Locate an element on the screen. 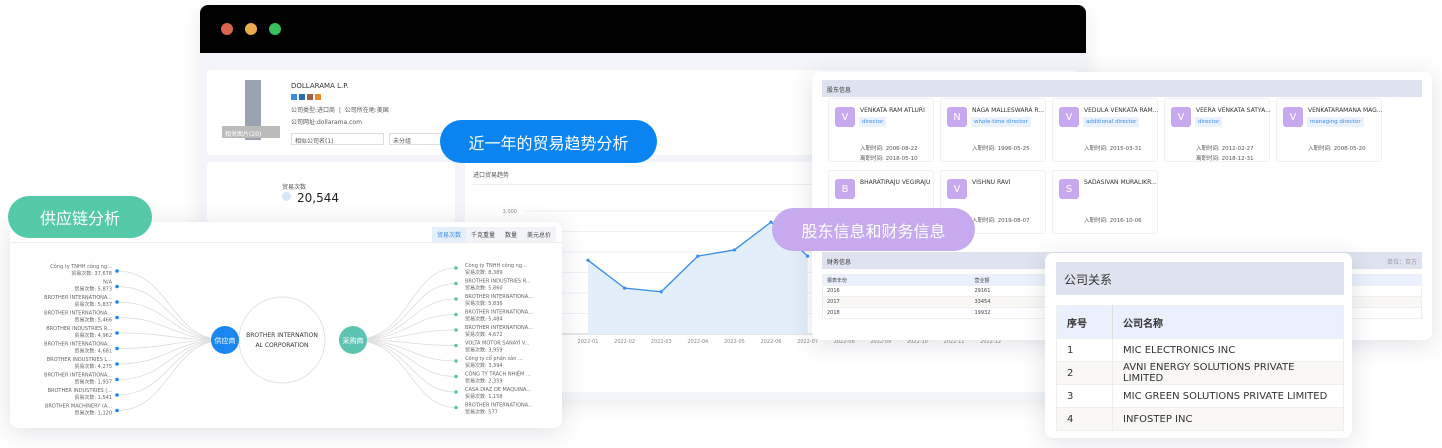  x-tick-label: 2022-07 is located at coordinates (807, 342).